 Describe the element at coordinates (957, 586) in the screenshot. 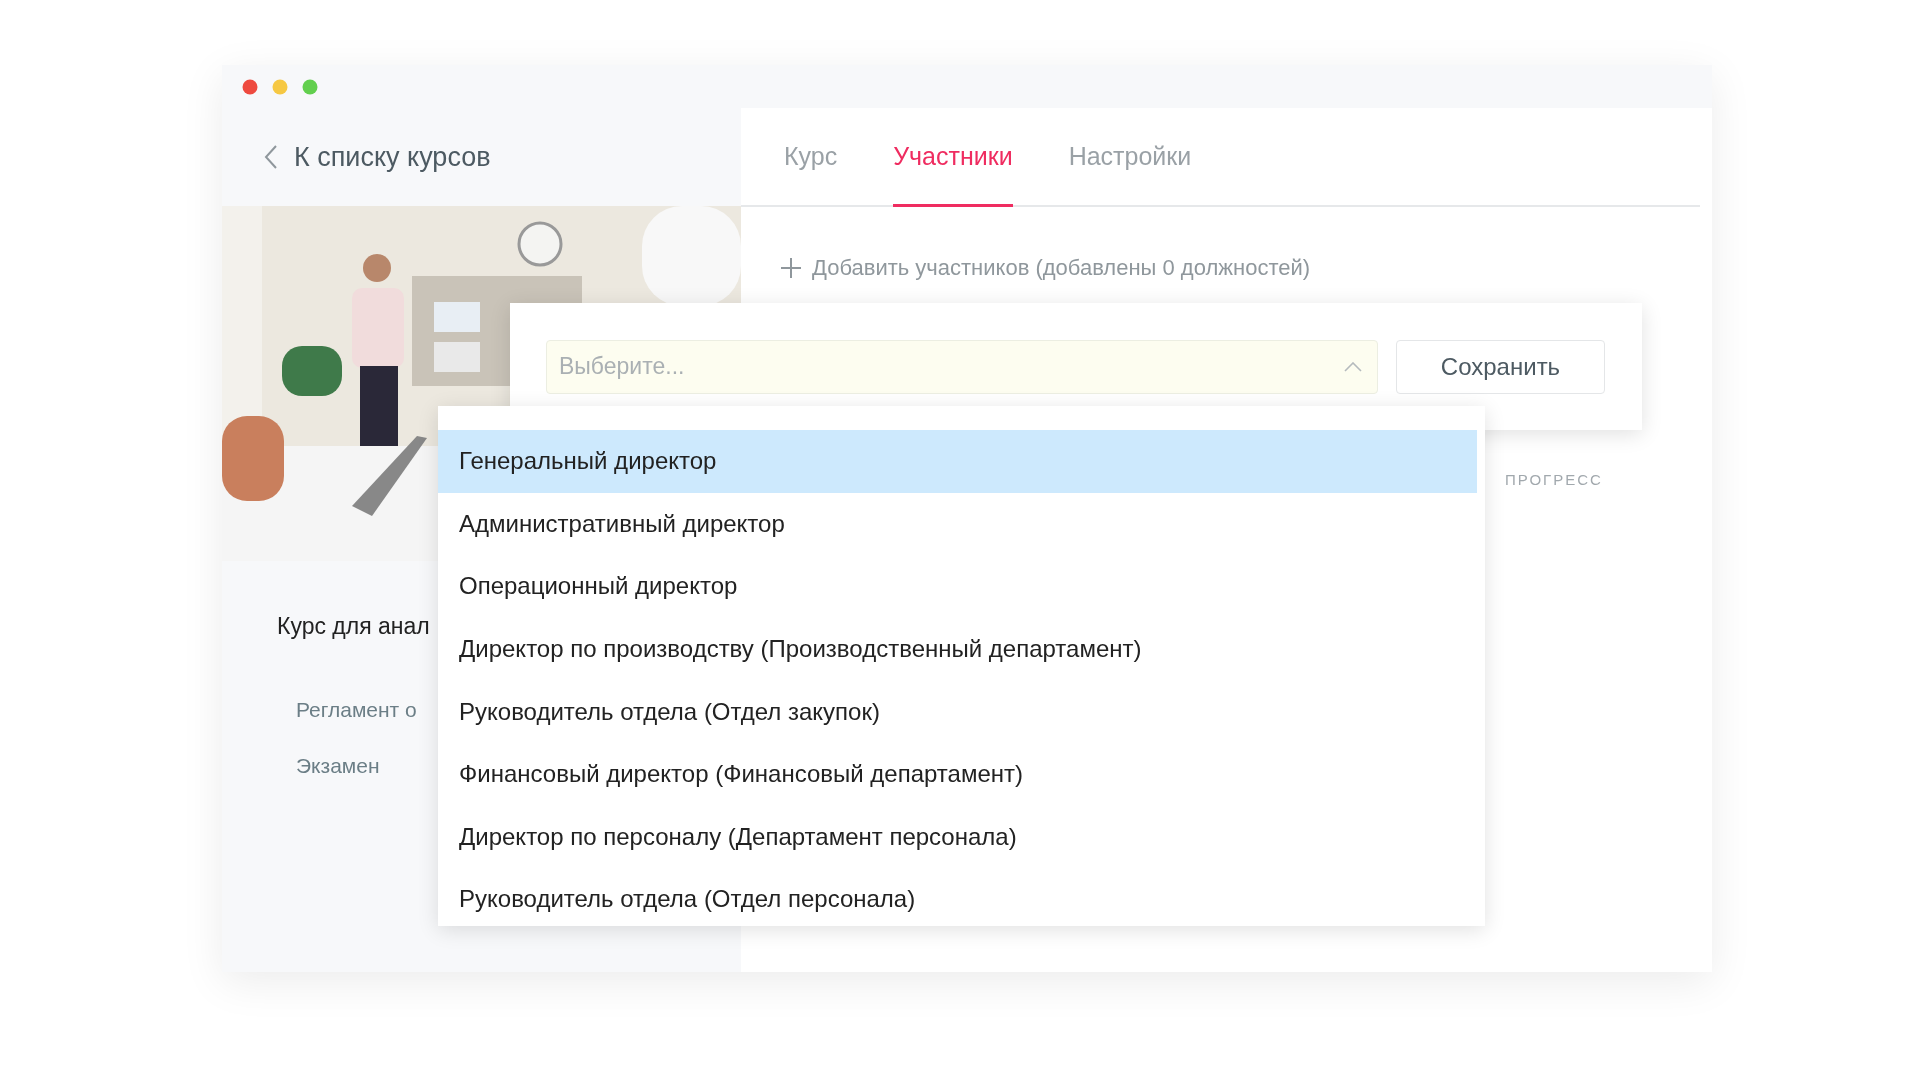

I see `dropdown-option: Операционный директор` at that location.